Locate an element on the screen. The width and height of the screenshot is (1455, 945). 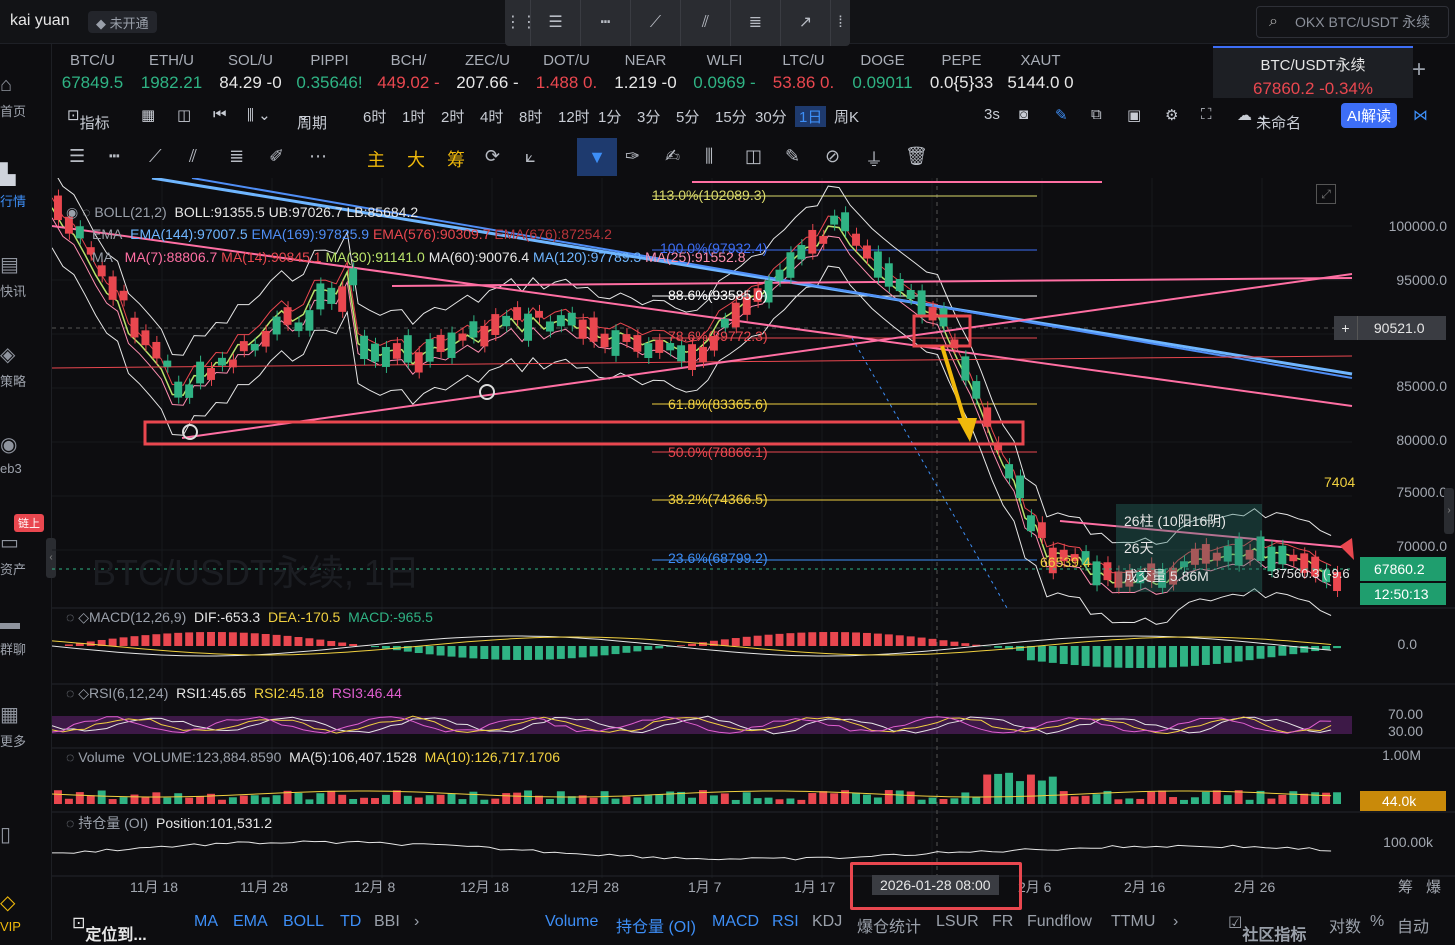
fib-retracement-icon: ≣ is located at coordinates (756, 23).